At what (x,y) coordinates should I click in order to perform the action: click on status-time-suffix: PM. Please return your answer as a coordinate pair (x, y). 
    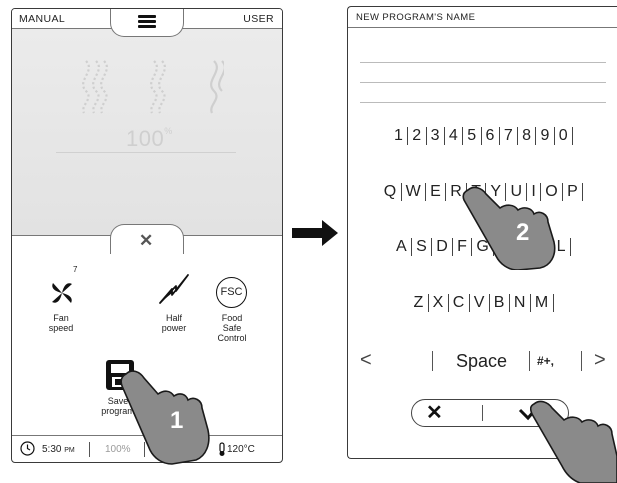
    Looking at the image, I should click on (69, 450).